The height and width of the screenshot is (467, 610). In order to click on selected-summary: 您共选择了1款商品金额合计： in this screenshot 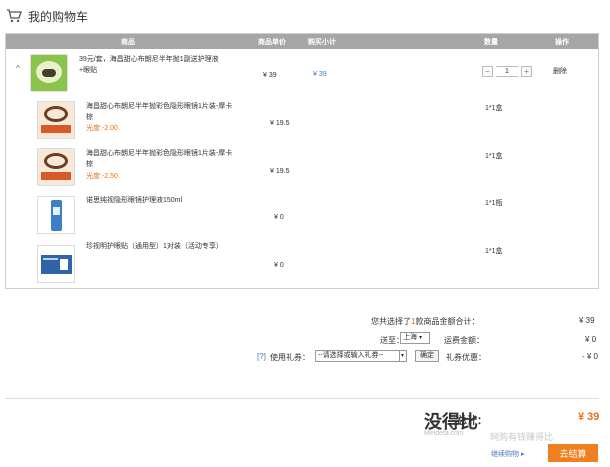, I will do `click(425, 321)`.